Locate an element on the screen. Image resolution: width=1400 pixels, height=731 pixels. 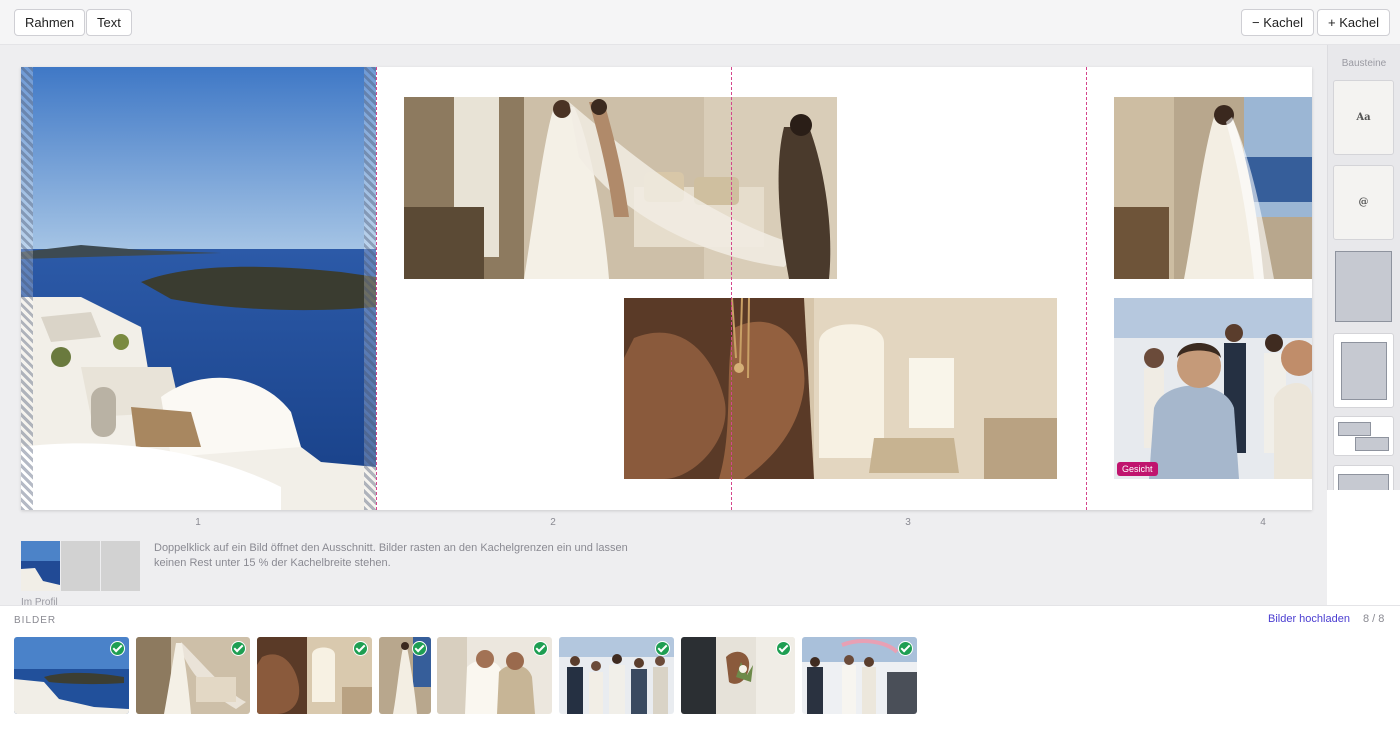
upload-images-link: Bilder hochladen is located at coordinates (1309, 619).